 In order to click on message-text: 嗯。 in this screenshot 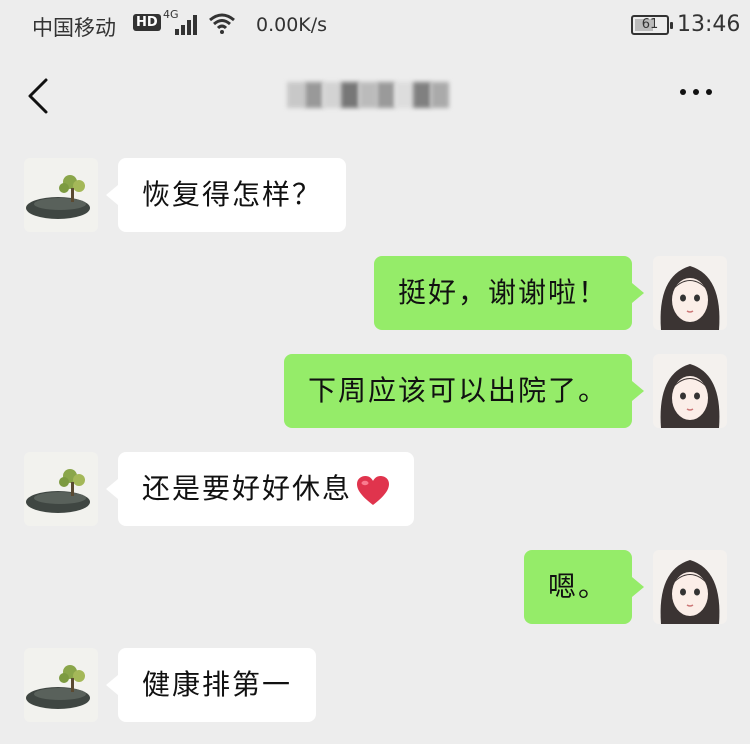, I will do `click(577, 586)`.